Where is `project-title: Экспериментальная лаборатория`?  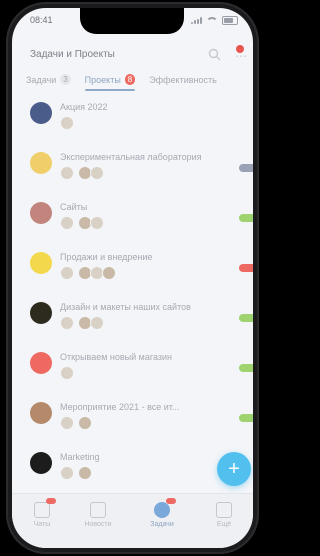
project-title: Экспериментальная лаборатория is located at coordinates (131, 157).